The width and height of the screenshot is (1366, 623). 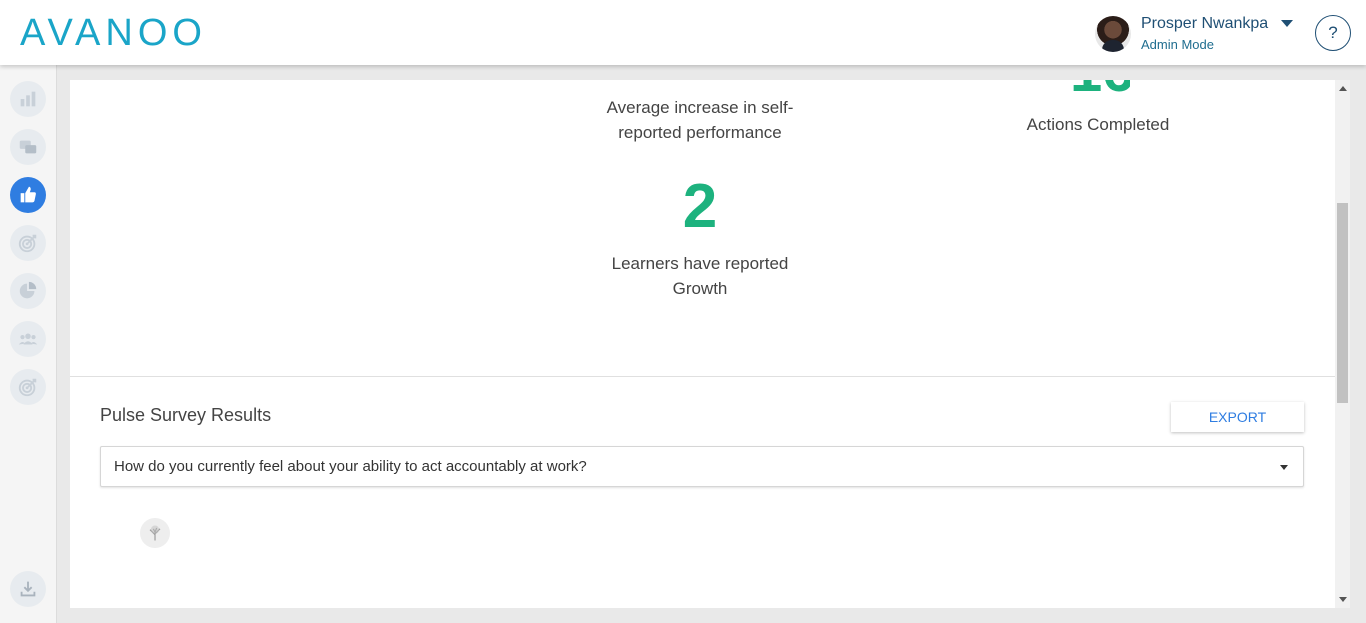 I want to click on pie-chart-icon, so click(x=28, y=290).